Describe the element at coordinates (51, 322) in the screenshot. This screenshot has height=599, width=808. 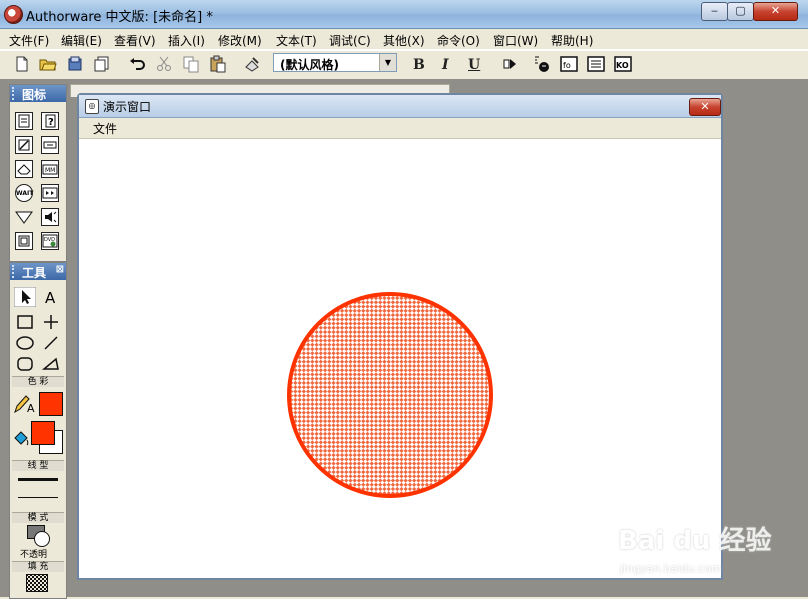
I see `line-tool-icon` at that location.